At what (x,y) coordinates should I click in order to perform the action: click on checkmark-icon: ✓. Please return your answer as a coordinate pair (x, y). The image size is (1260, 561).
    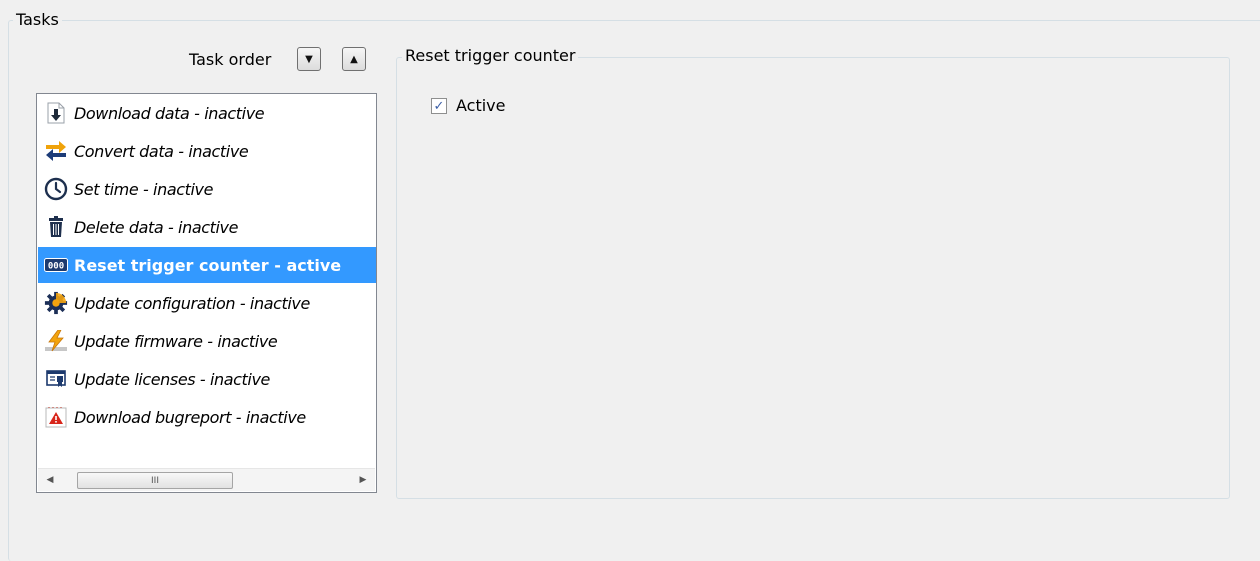
    Looking at the image, I should click on (439, 106).